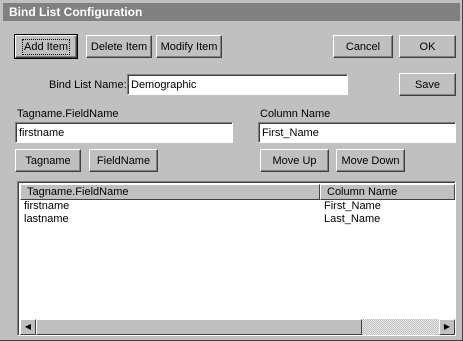 This screenshot has width=463, height=341. What do you see at coordinates (231, 12) in the screenshot?
I see `window-title: Bind List Configuration` at bounding box center [231, 12].